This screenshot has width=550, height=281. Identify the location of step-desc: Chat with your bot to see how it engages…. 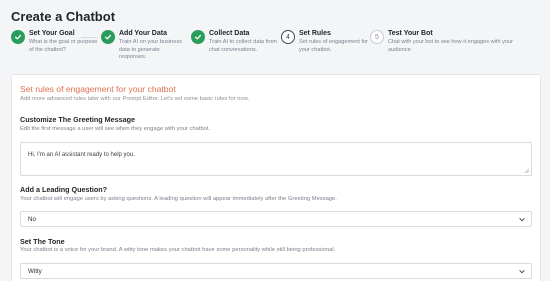
(450, 46).